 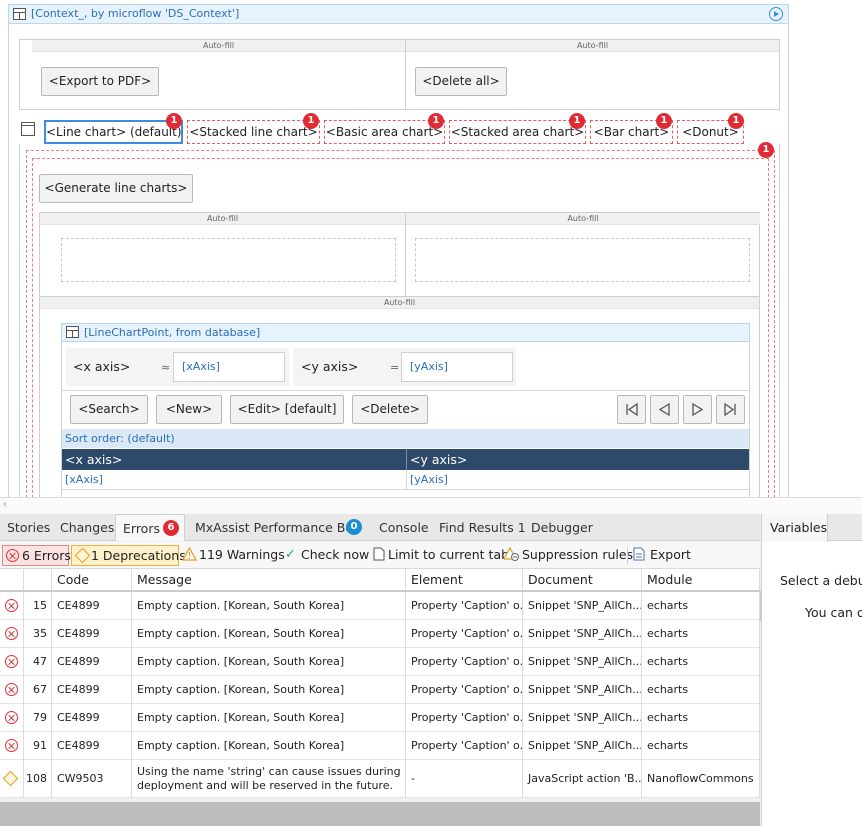 What do you see at coordinates (404, 527) in the screenshot?
I see `tab-console: Console` at bounding box center [404, 527].